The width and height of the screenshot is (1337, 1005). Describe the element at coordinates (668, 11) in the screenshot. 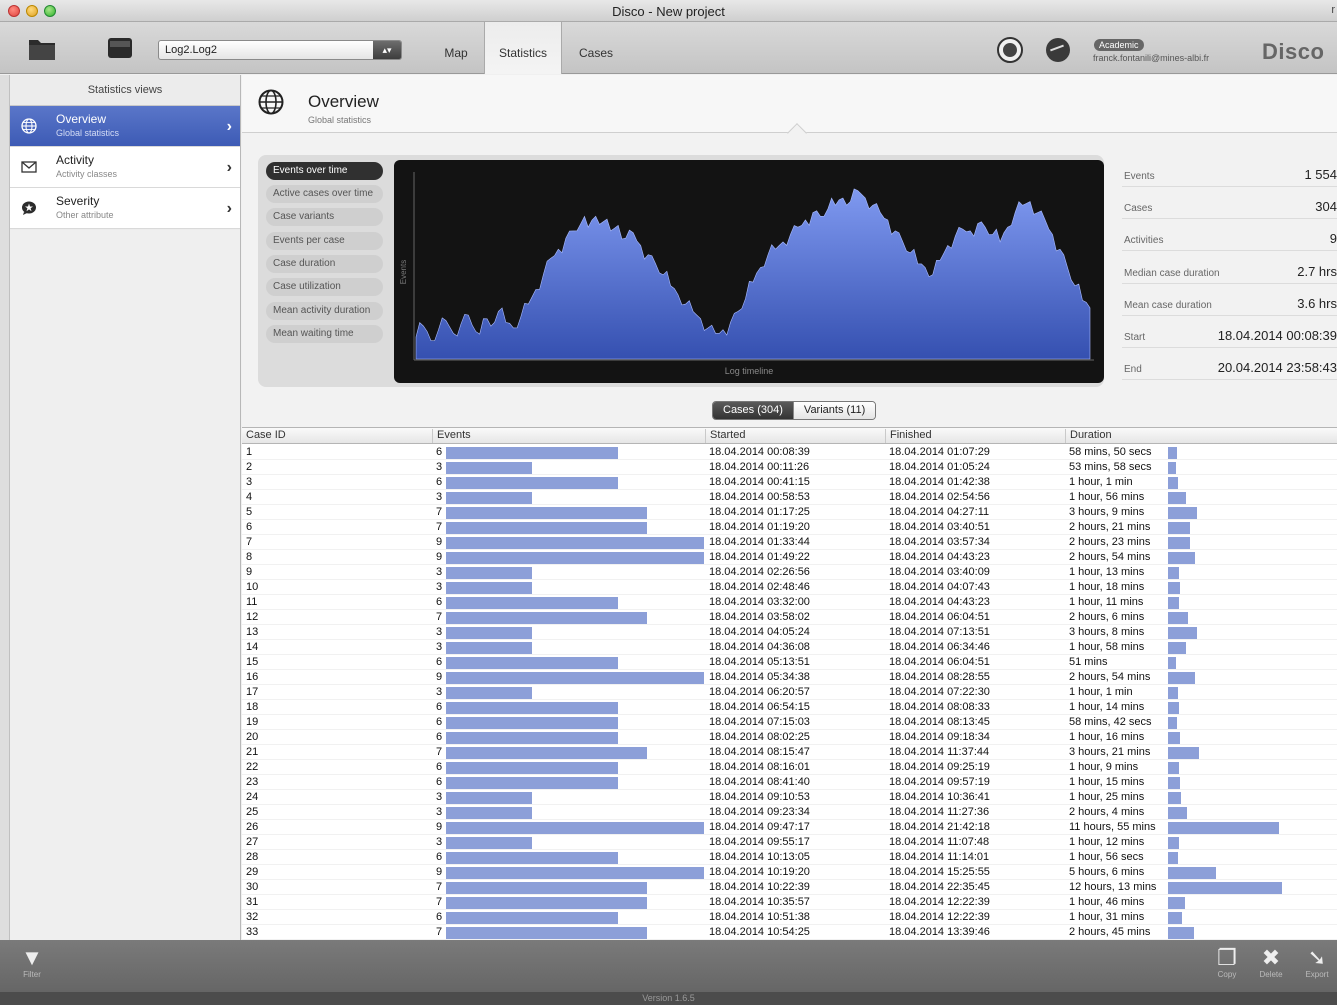

I see `title-bar: Disco - New project r` at that location.